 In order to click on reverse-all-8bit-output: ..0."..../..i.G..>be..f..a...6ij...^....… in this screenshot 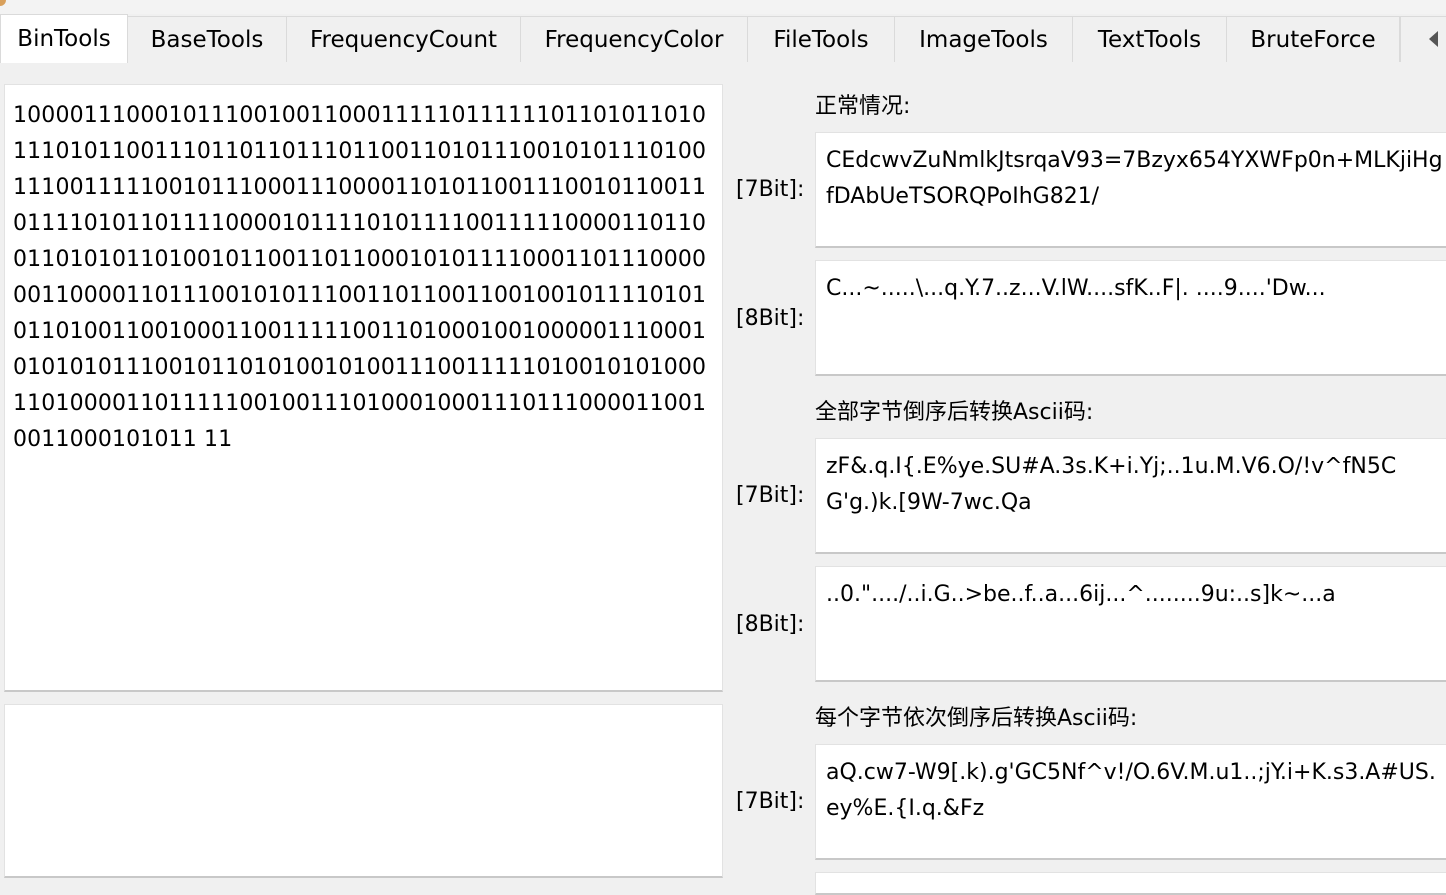, I will do `click(1130, 624)`.